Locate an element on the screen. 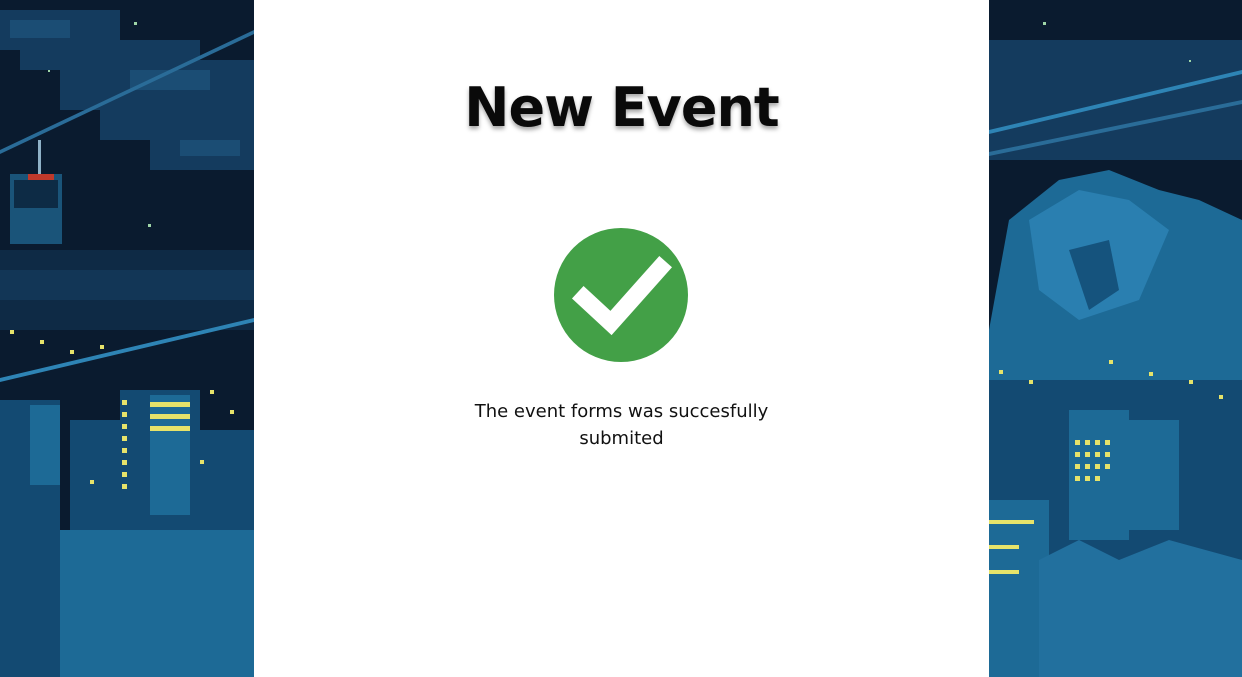 Image resolution: width=1242 pixels, height=677 pixels. page-title: New Event is located at coordinates (621, 107).